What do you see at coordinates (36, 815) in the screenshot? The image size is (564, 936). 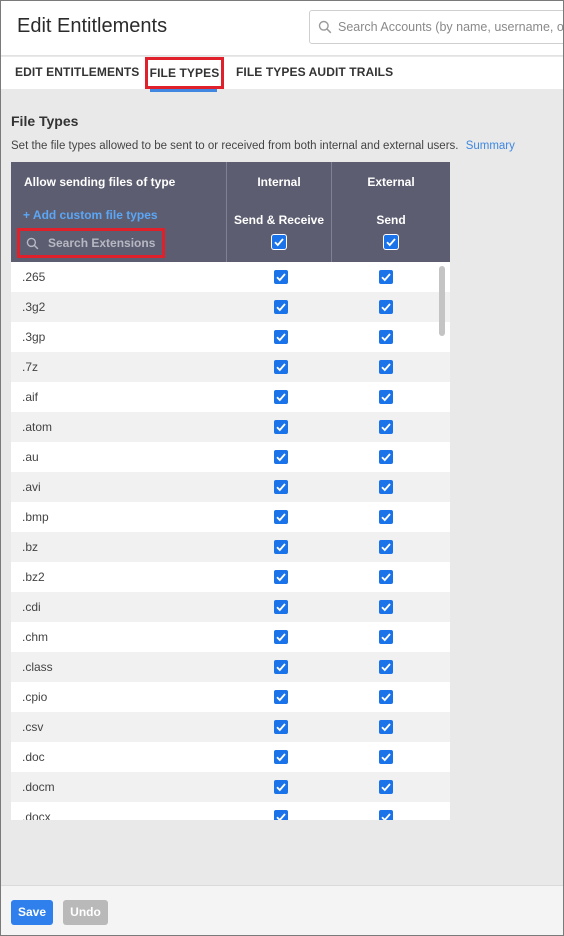 I see `file-extension-label: .docx` at bounding box center [36, 815].